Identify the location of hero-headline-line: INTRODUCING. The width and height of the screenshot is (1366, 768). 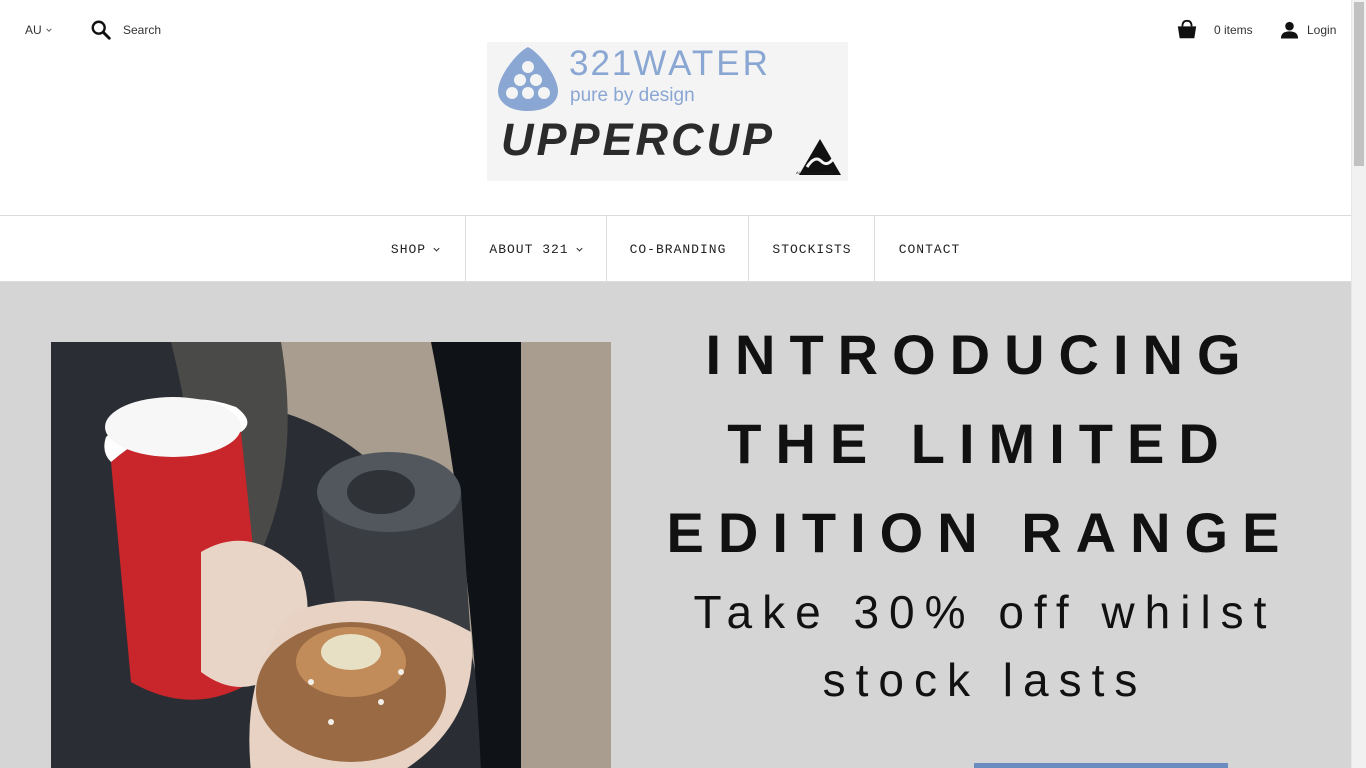
(980, 354).